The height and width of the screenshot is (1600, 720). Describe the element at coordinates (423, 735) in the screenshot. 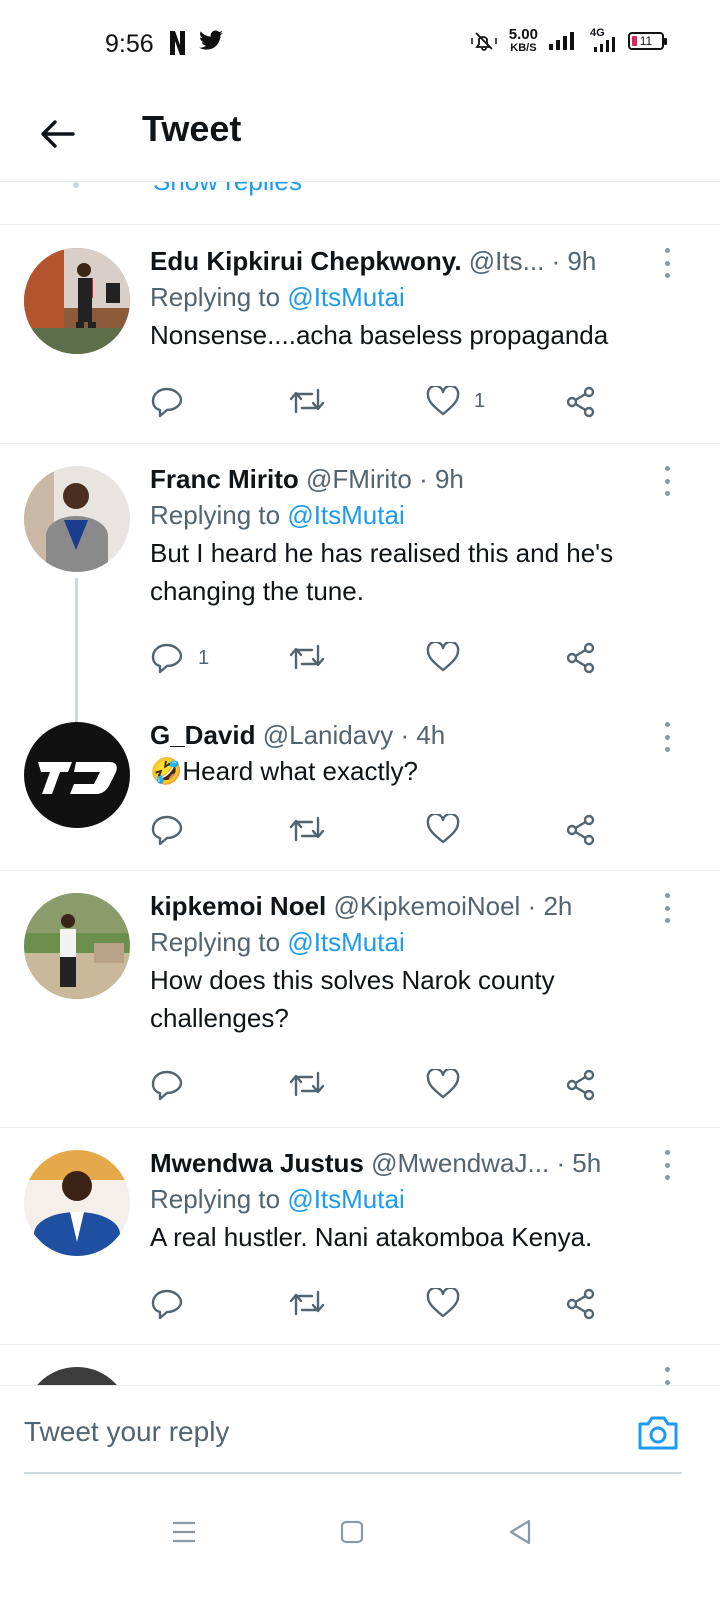

I see `tweet-time: · 4h` at that location.